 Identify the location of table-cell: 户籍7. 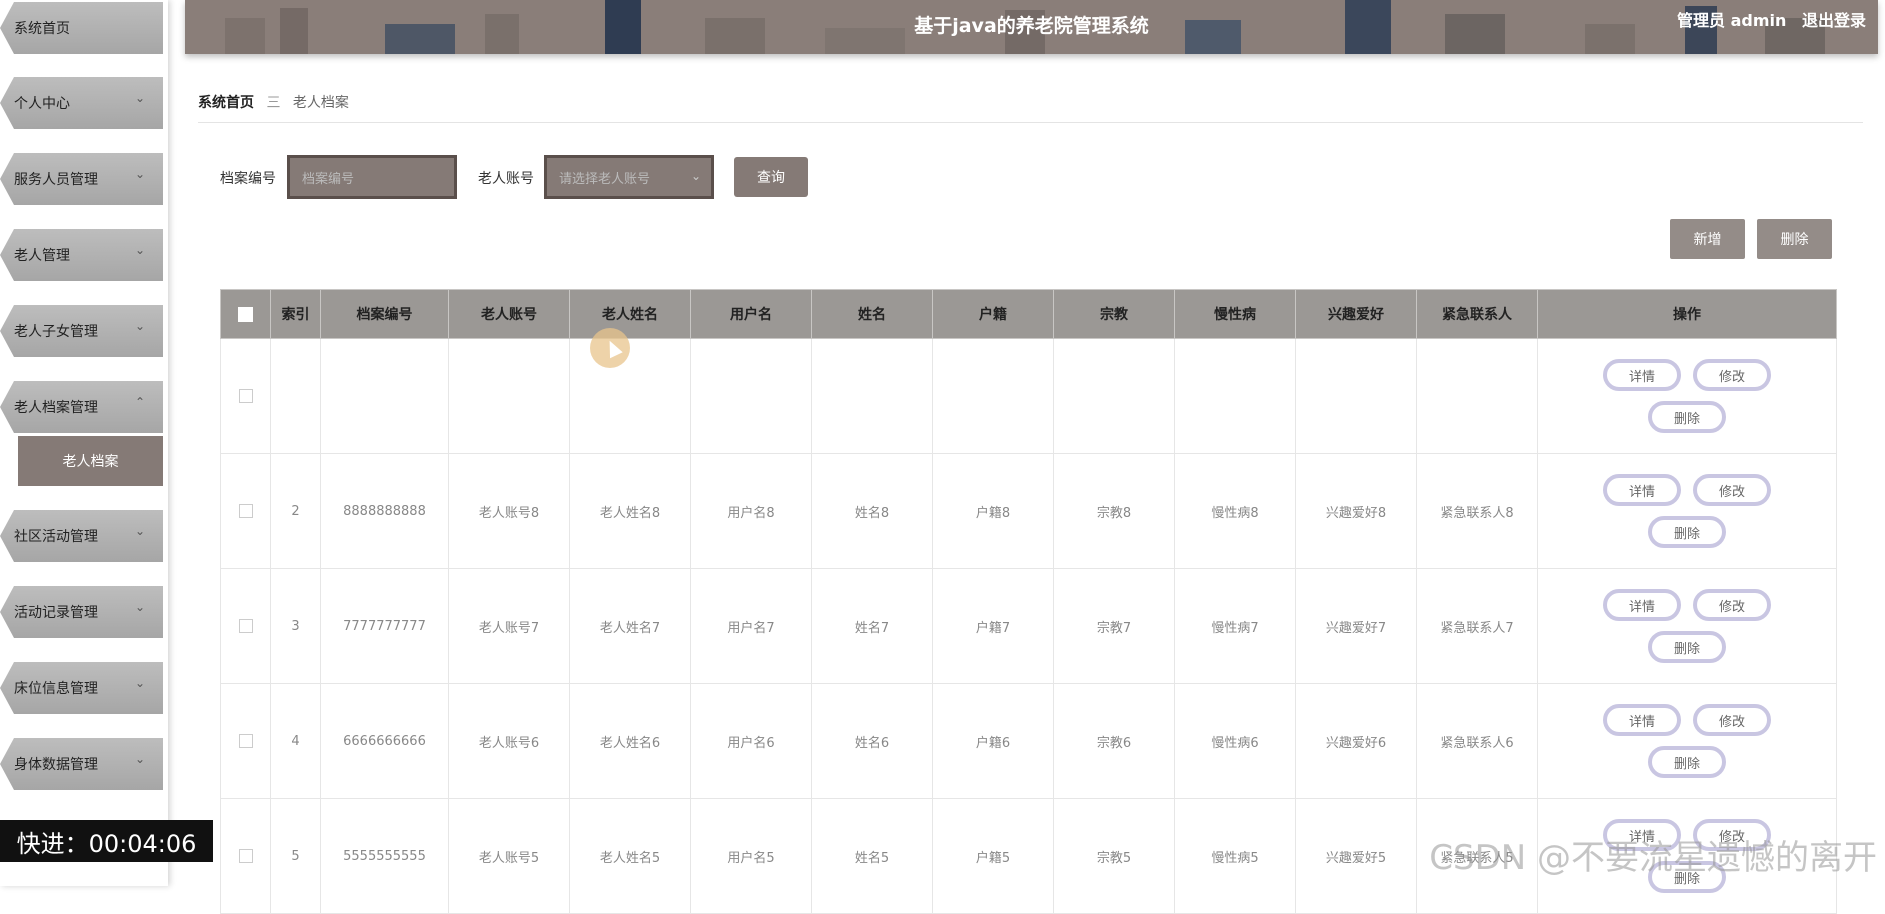
(993, 626).